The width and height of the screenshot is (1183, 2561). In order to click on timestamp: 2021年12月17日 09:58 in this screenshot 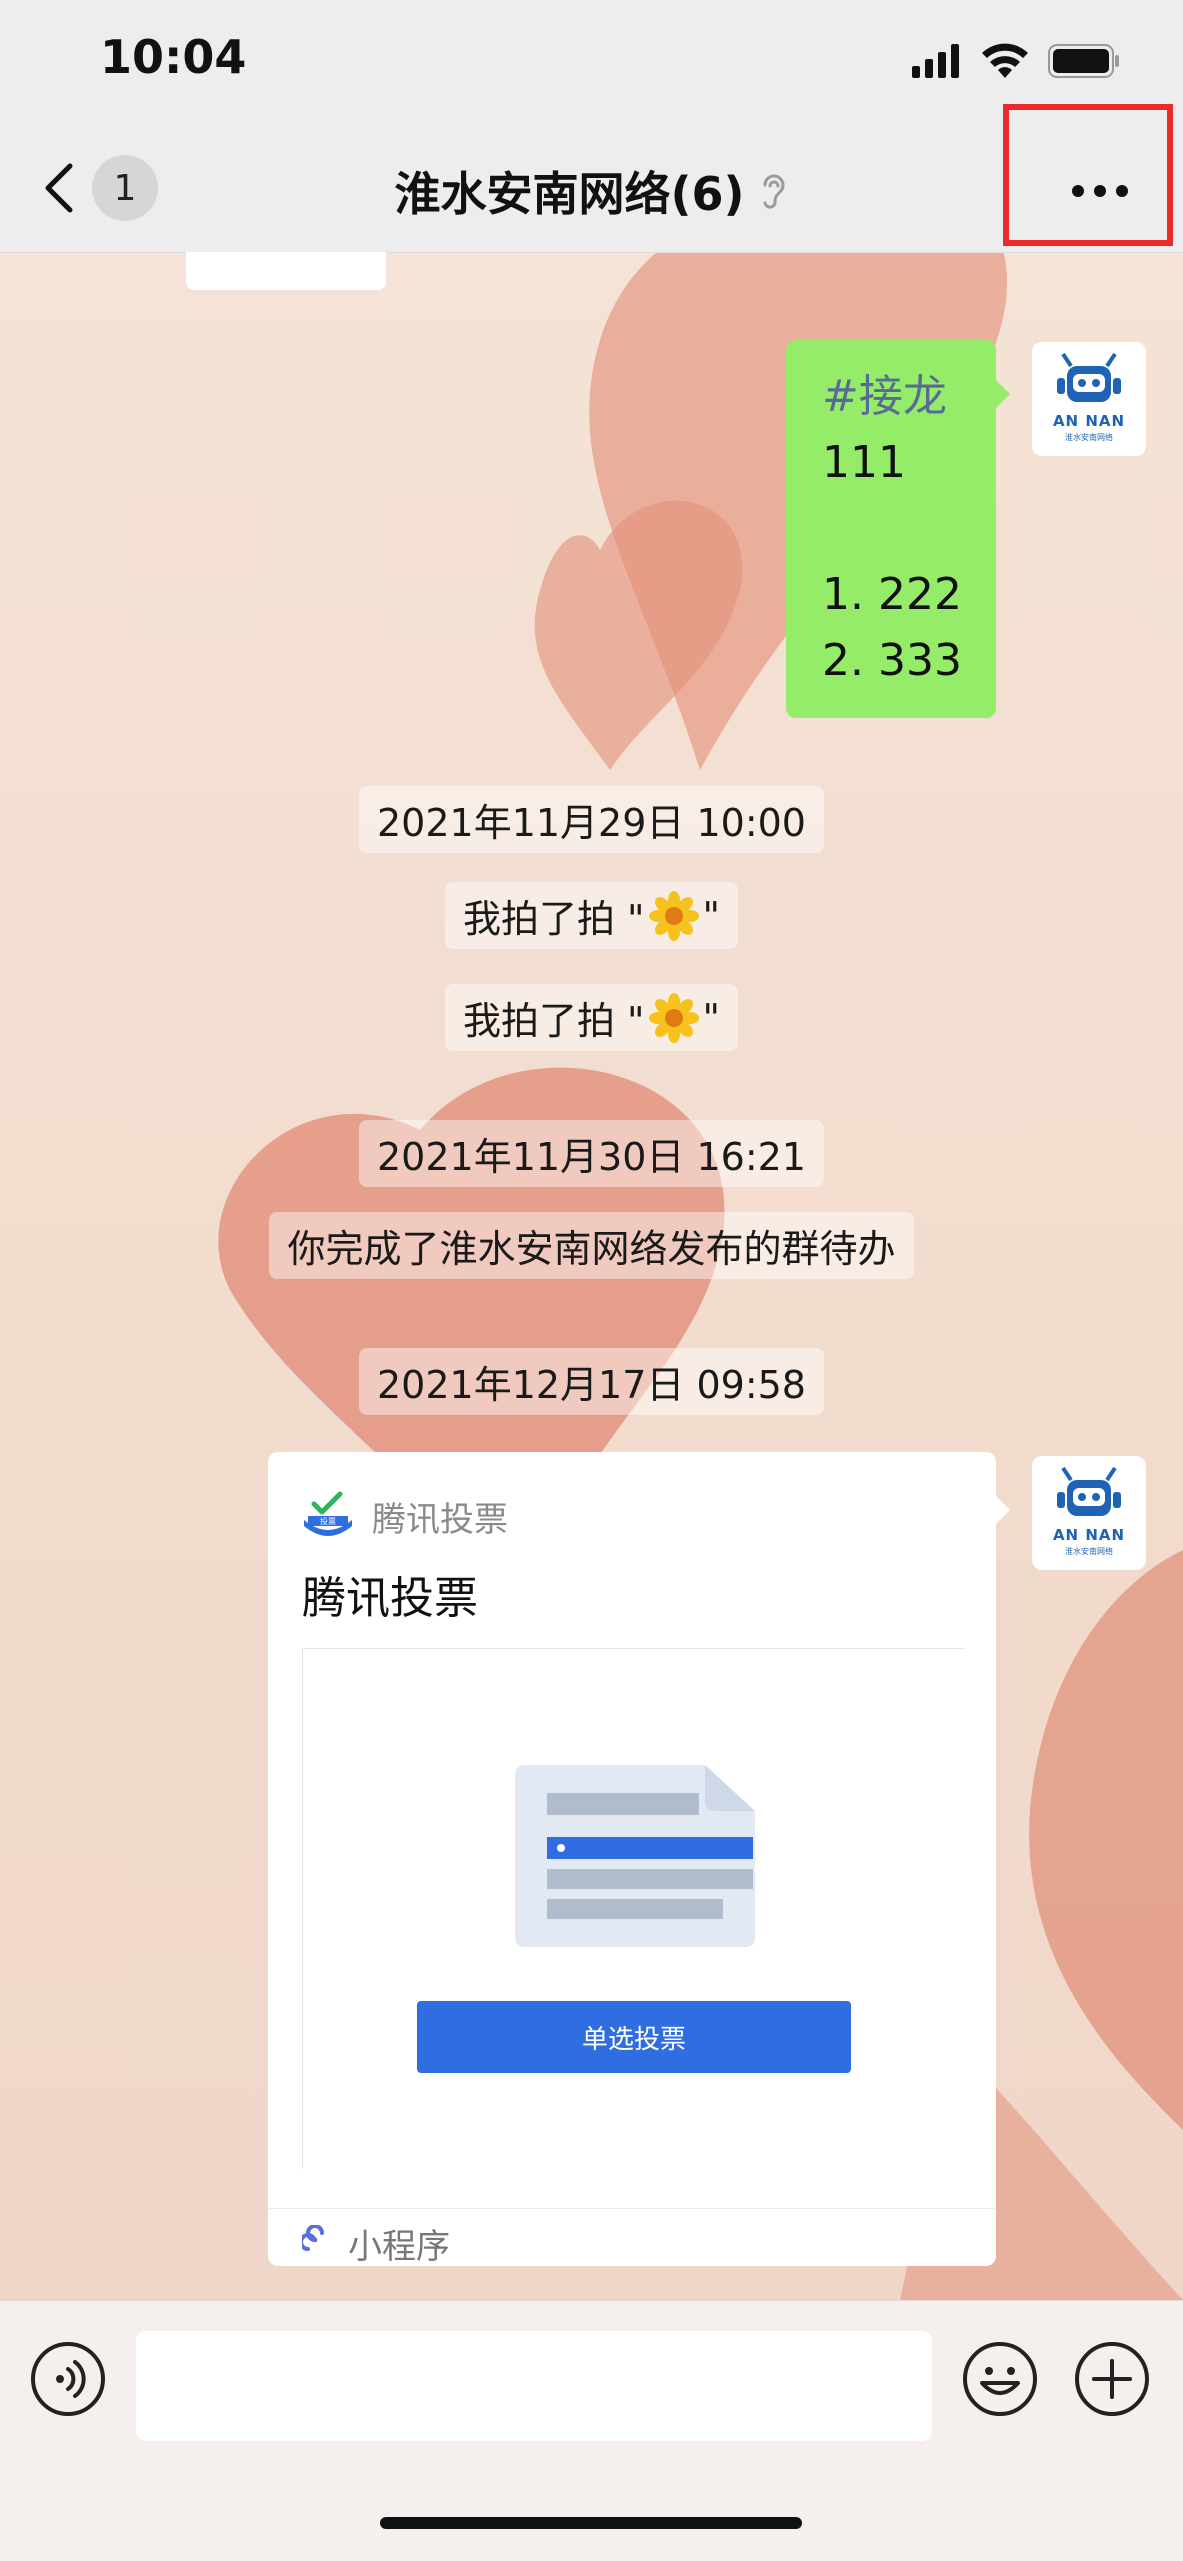, I will do `click(591, 1381)`.